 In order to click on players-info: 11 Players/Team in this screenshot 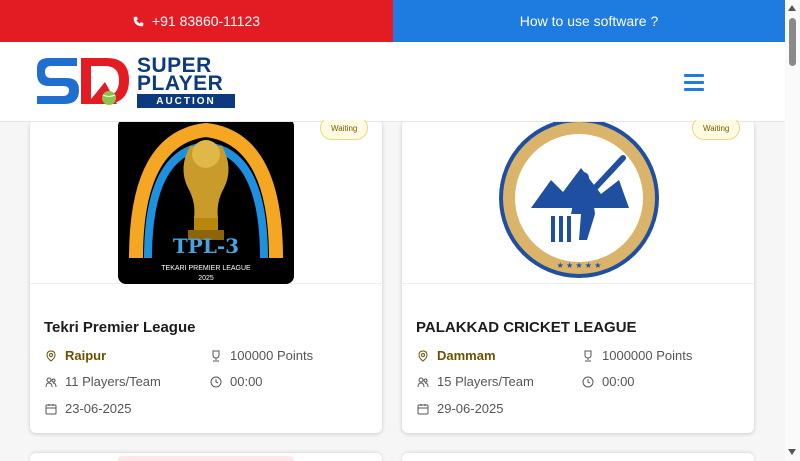, I will do `click(103, 381)`.